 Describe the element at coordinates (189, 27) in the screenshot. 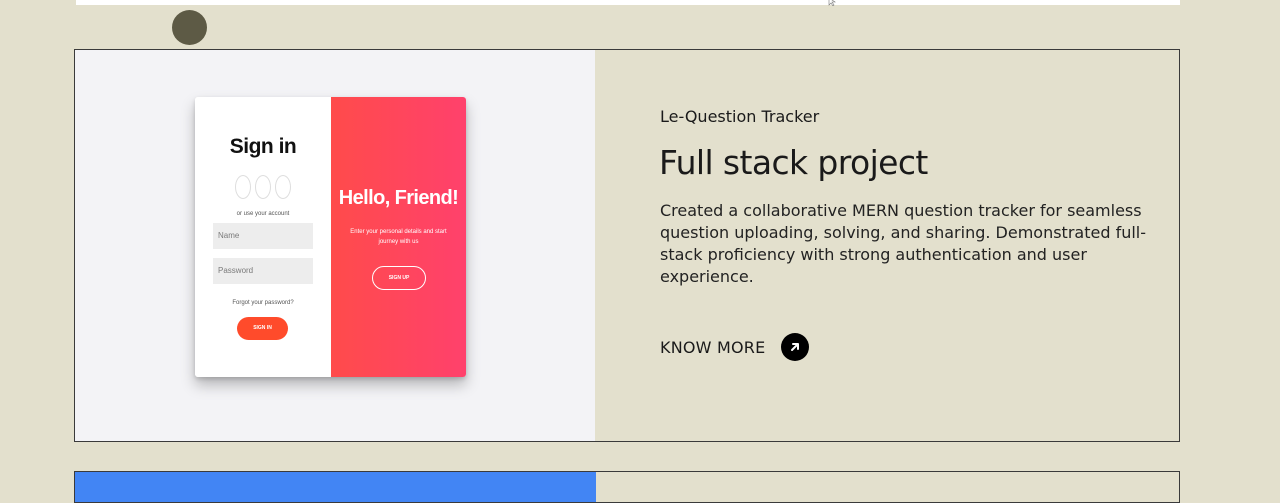

I see `cursor-follower-dot` at that location.